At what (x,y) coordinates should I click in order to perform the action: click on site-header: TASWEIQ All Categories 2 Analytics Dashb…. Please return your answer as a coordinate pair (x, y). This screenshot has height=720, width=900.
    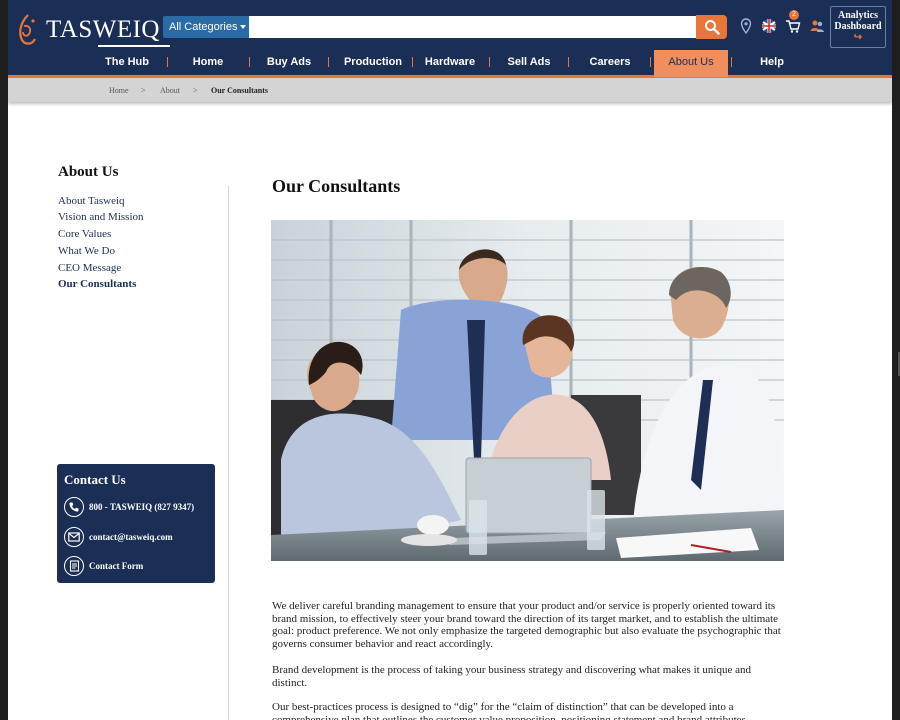
    Looking at the image, I should click on (450, 39).